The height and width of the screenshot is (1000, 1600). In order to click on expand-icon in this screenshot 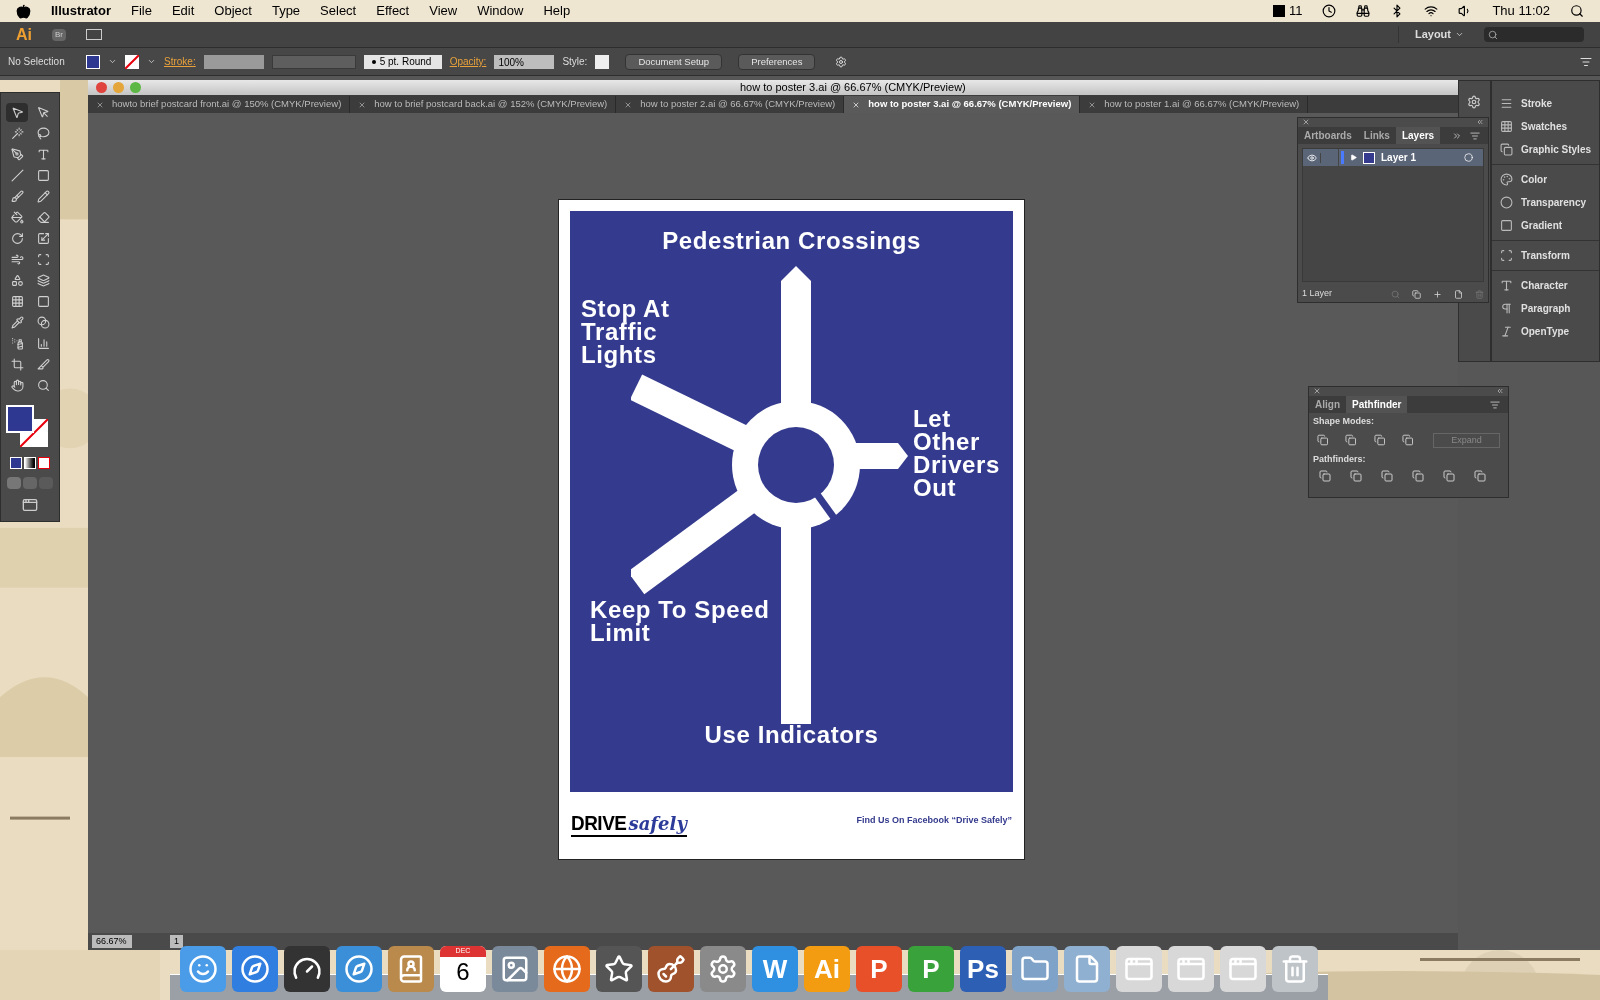, I will do `click(1353, 157)`.